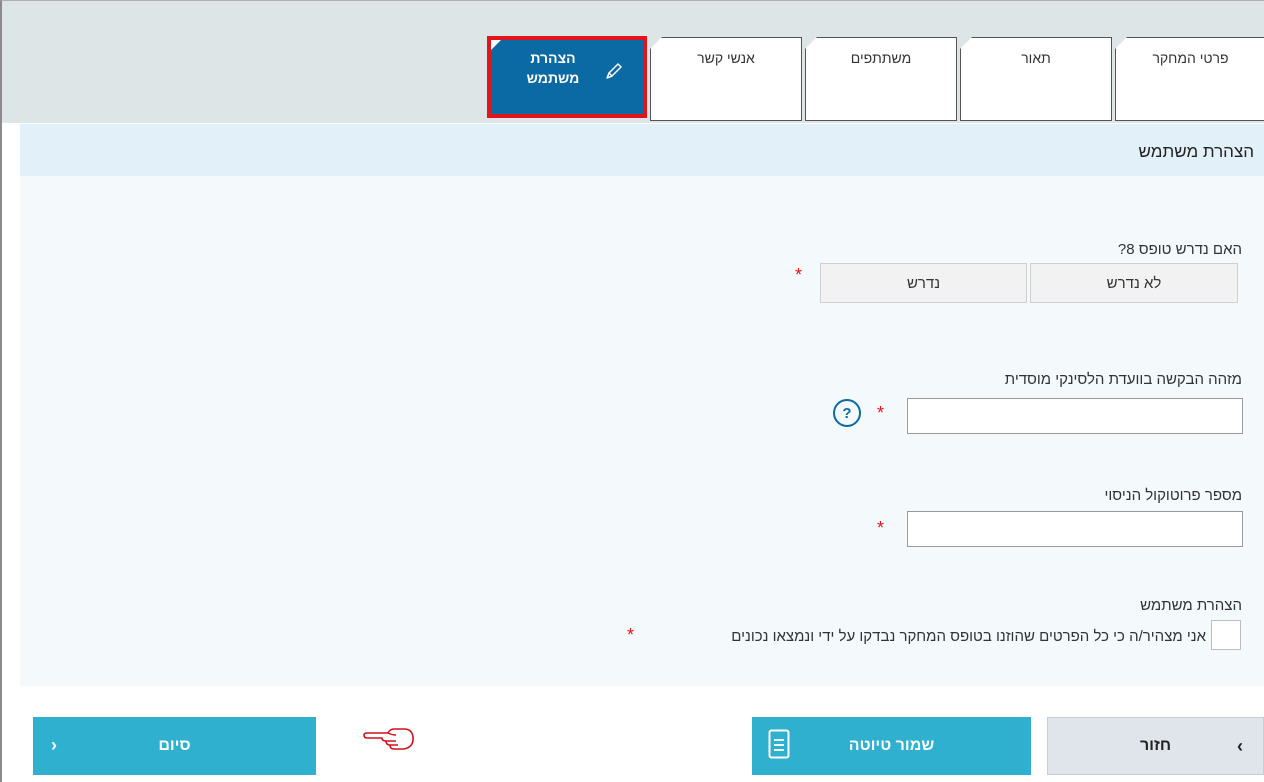 The height and width of the screenshot is (782, 1264). I want to click on document-icon, so click(779, 744).